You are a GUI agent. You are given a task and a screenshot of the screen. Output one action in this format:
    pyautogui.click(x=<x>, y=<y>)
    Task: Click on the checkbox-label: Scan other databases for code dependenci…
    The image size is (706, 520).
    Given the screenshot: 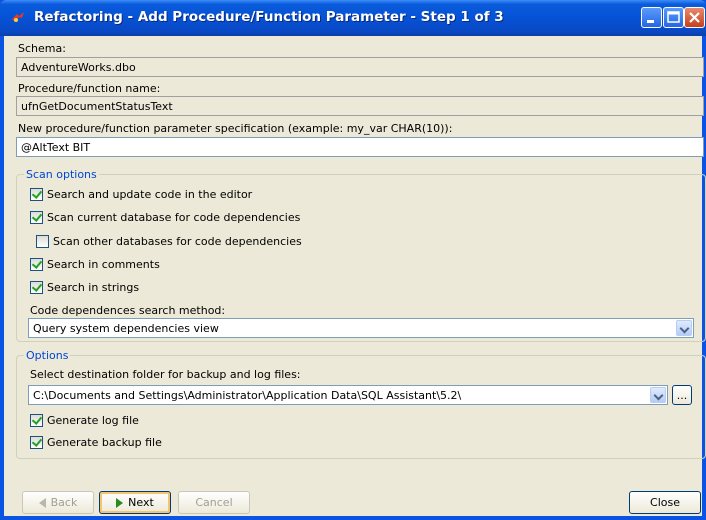 What is the action you would take?
    pyautogui.click(x=177, y=241)
    